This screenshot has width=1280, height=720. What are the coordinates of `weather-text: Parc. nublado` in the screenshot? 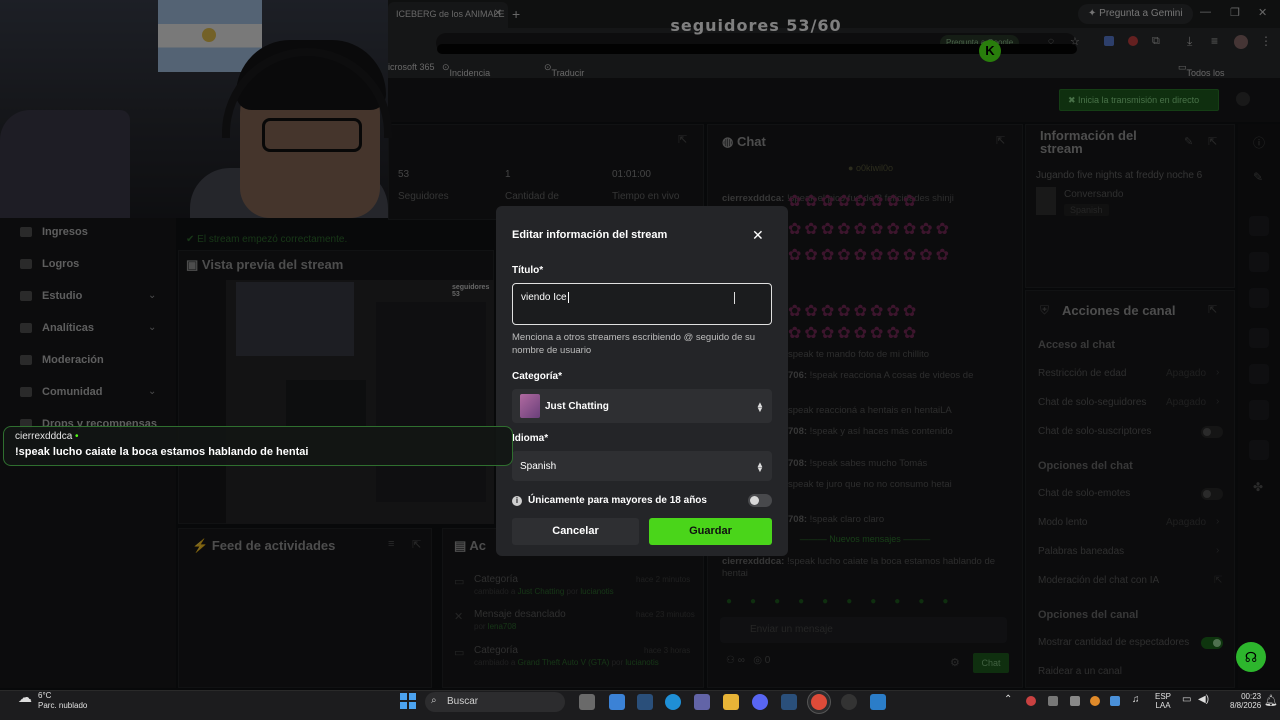 It's located at (63, 705).